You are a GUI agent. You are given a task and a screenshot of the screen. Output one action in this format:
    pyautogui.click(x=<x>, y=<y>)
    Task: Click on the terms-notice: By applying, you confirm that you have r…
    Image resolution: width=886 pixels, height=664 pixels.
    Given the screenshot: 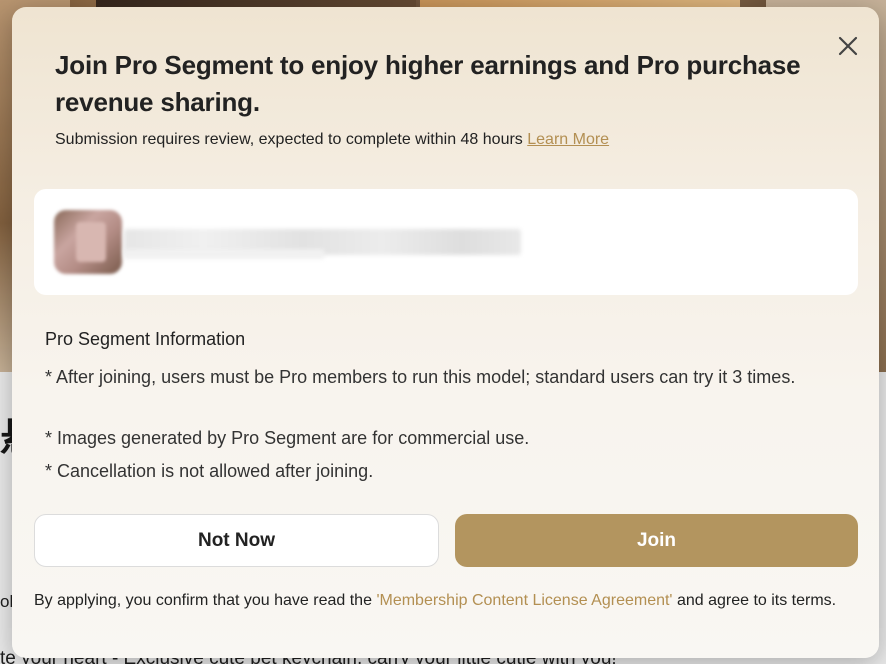 What is the action you would take?
    pyautogui.click(x=444, y=600)
    